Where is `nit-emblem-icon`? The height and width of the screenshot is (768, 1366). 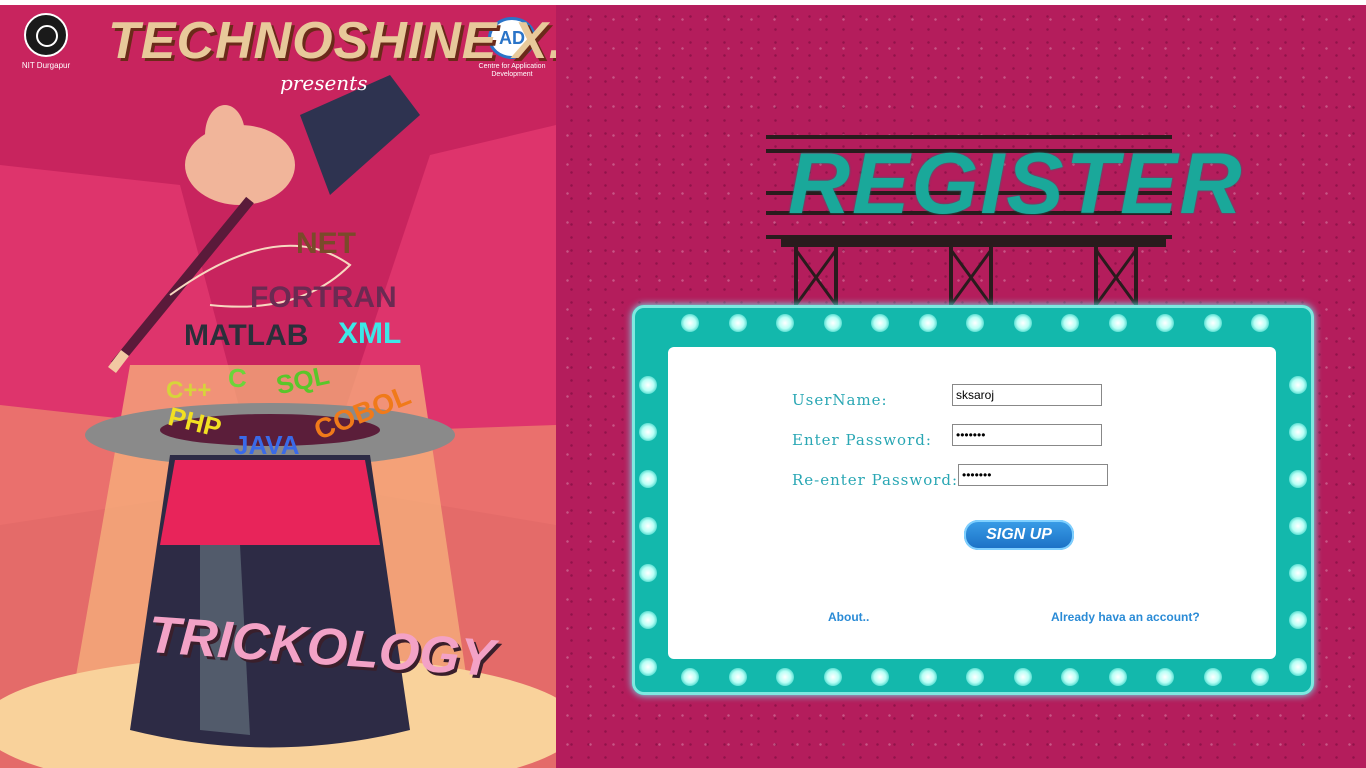
nit-emblem-icon is located at coordinates (46, 35).